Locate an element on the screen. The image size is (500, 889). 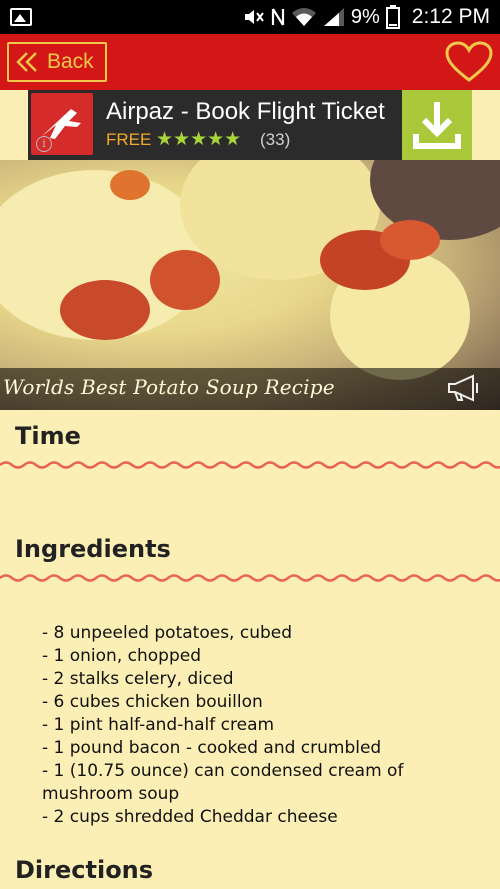
nfc-icon is located at coordinates (277, 17).